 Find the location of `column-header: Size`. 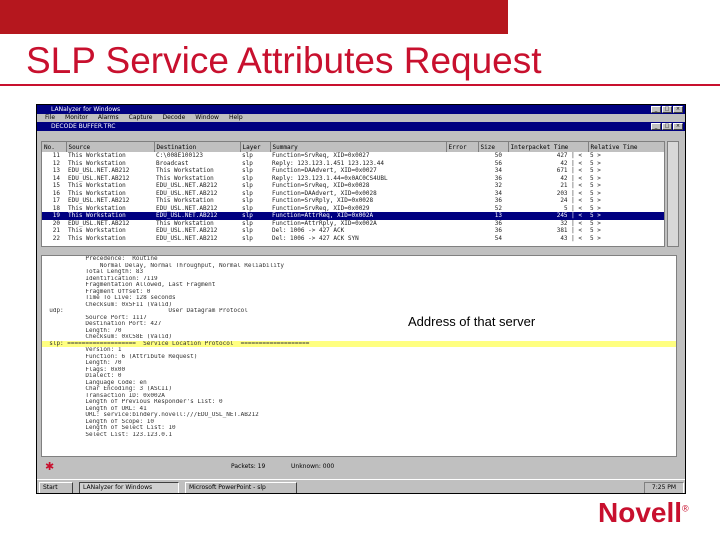

column-header: Size is located at coordinates (493, 147).